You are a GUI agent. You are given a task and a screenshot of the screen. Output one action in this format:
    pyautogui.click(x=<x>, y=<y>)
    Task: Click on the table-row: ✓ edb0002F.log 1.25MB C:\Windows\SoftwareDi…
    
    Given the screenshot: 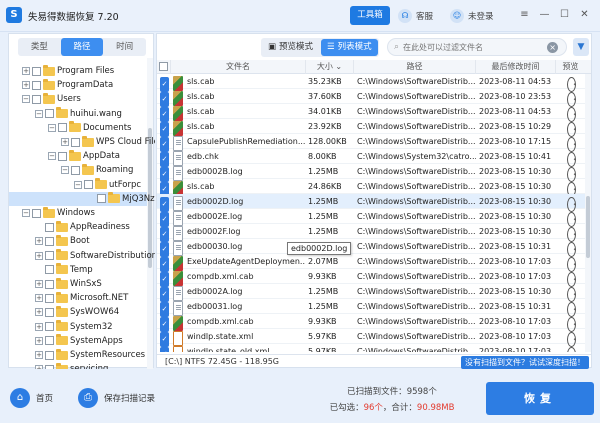 What is the action you would take?
    pyautogui.click(x=374, y=233)
    